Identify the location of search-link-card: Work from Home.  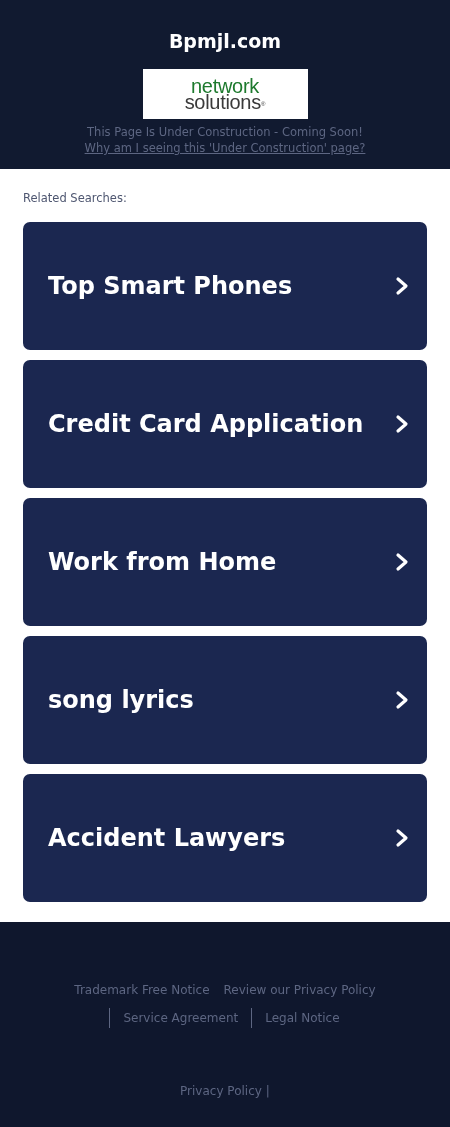
(225, 562).